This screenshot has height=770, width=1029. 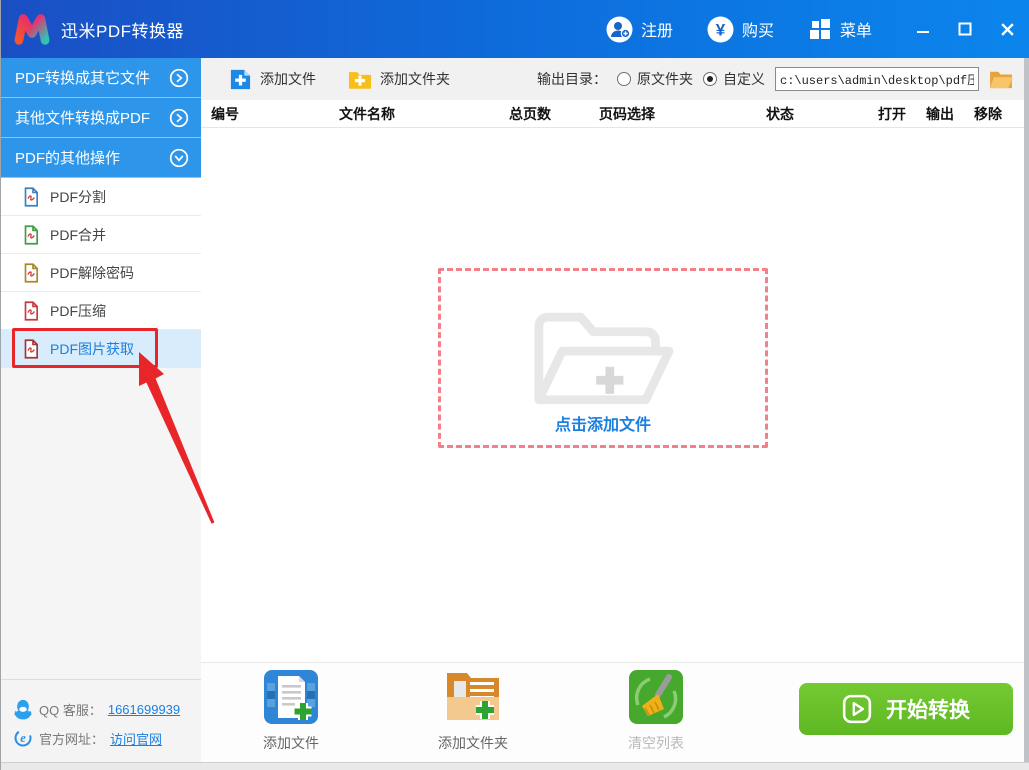 What do you see at coordinates (78, 196) in the screenshot?
I see `sidebar-item-label: PDF分割` at bounding box center [78, 196].